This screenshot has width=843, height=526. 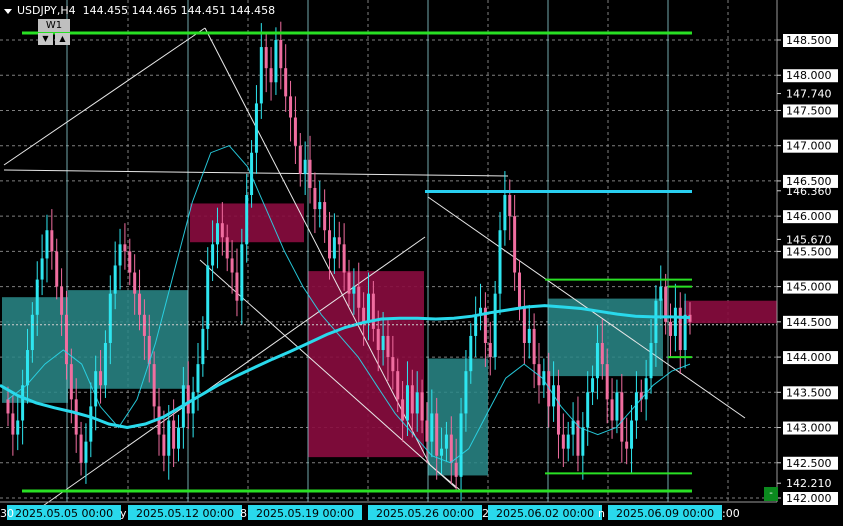 What do you see at coordinates (45, 39) in the screenshot?
I see `chevron-down-icon: ▼` at bounding box center [45, 39].